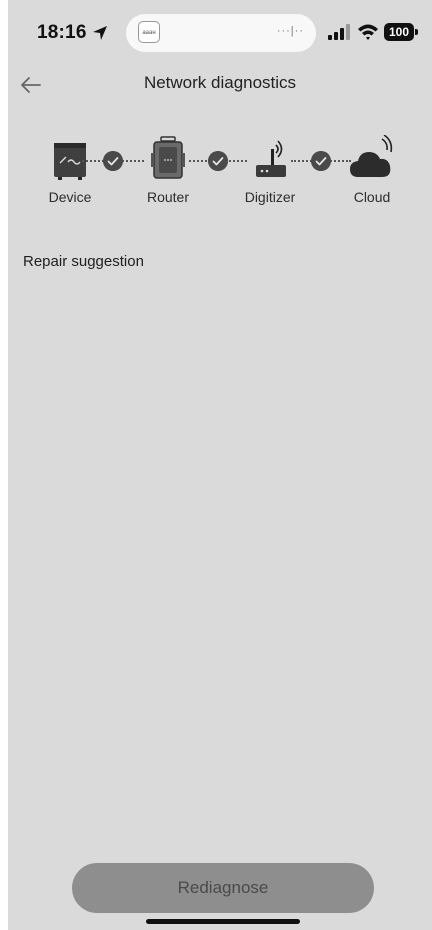  I want to click on page-title: Network diagnostics, so click(220, 82).